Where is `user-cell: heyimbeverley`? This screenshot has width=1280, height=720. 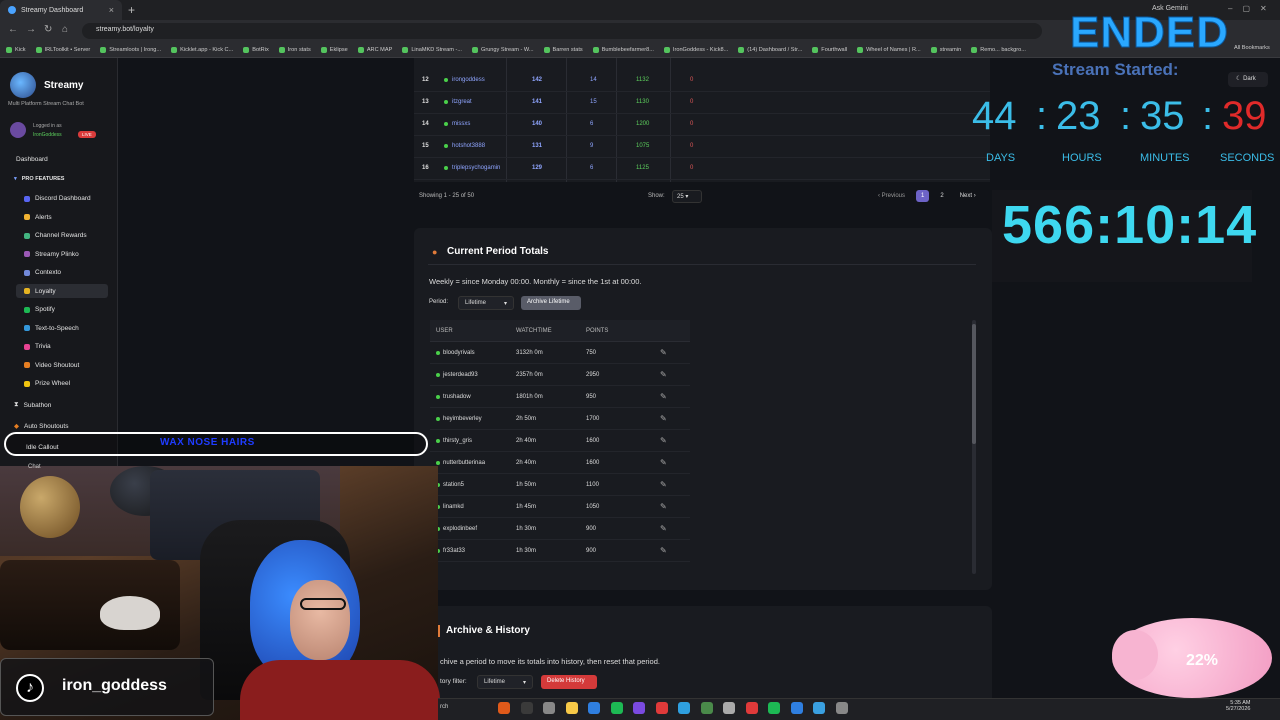 user-cell: heyimbeverley is located at coordinates (459, 419).